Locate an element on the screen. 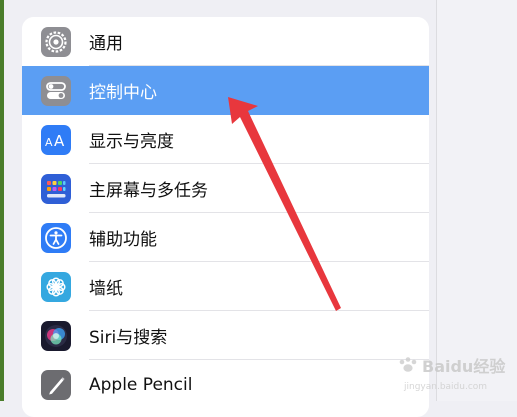 This screenshot has height=417, width=517. settings-item-wallpaper: 墙纸 is located at coordinates (225, 286).